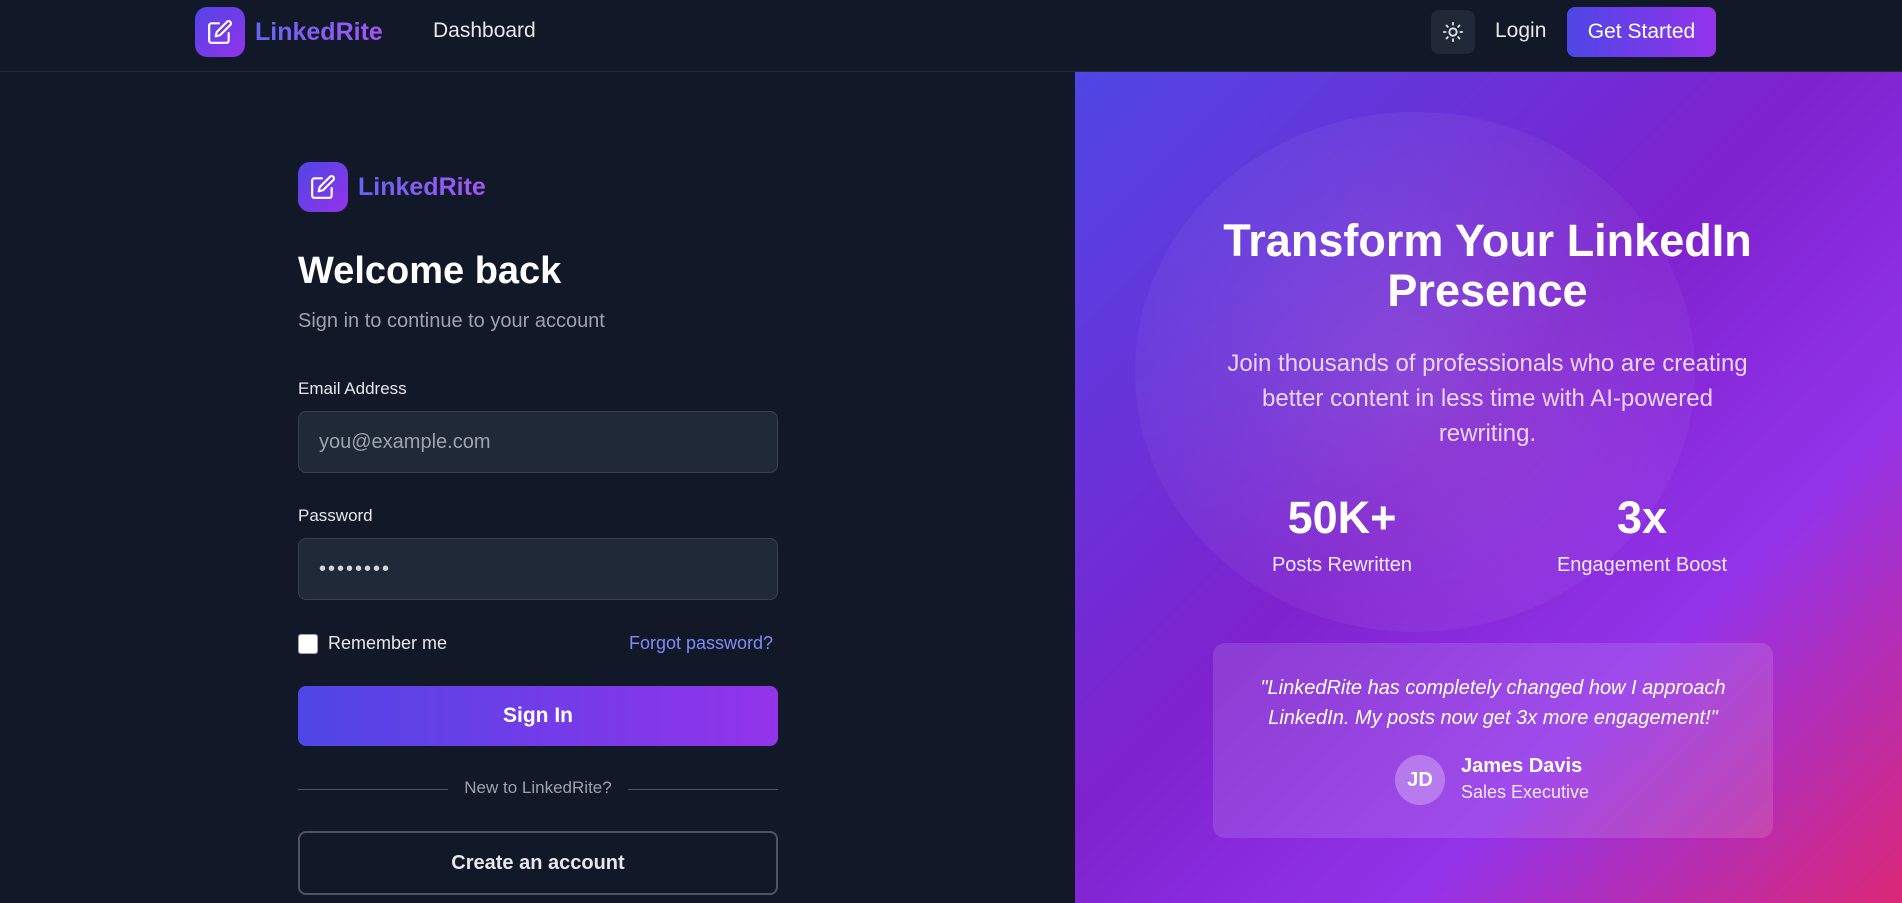 The width and height of the screenshot is (1902, 903). Describe the element at coordinates (308, 643) in the screenshot. I see `remember-me-checkbox` at that location.